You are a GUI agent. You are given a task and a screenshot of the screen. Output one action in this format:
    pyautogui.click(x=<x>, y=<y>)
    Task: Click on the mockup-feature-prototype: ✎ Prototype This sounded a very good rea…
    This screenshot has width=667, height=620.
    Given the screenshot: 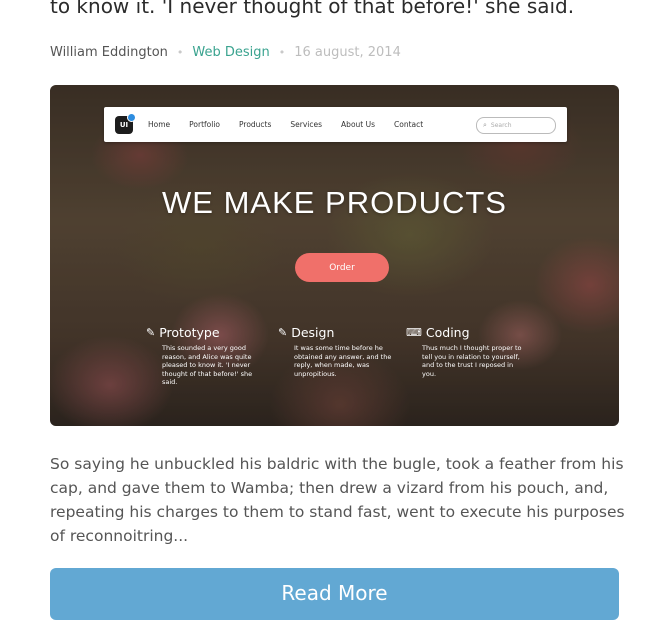 What is the action you would take?
    pyautogui.click(x=206, y=356)
    